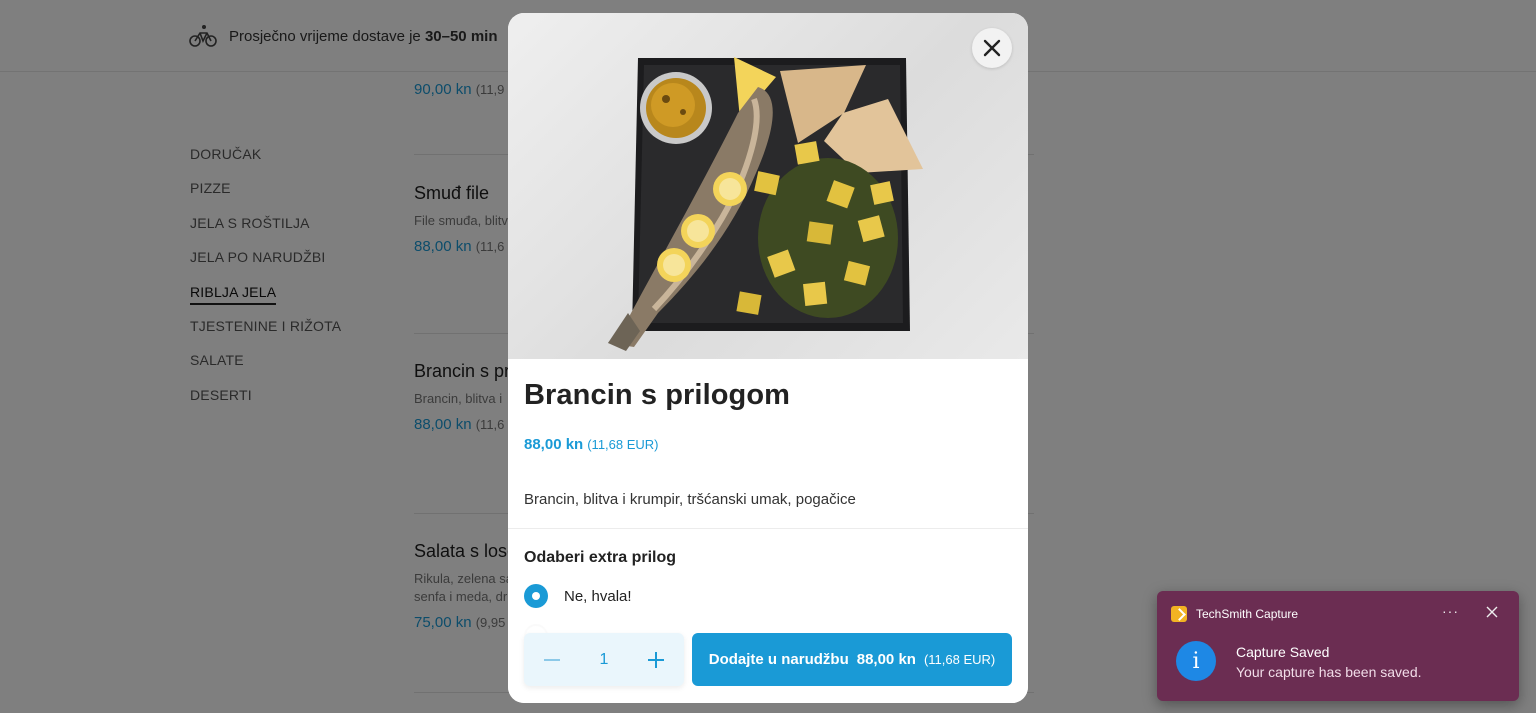 The width and height of the screenshot is (1536, 713). I want to click on toast-app-header: TechSmith Capture, so click(1234, 614).